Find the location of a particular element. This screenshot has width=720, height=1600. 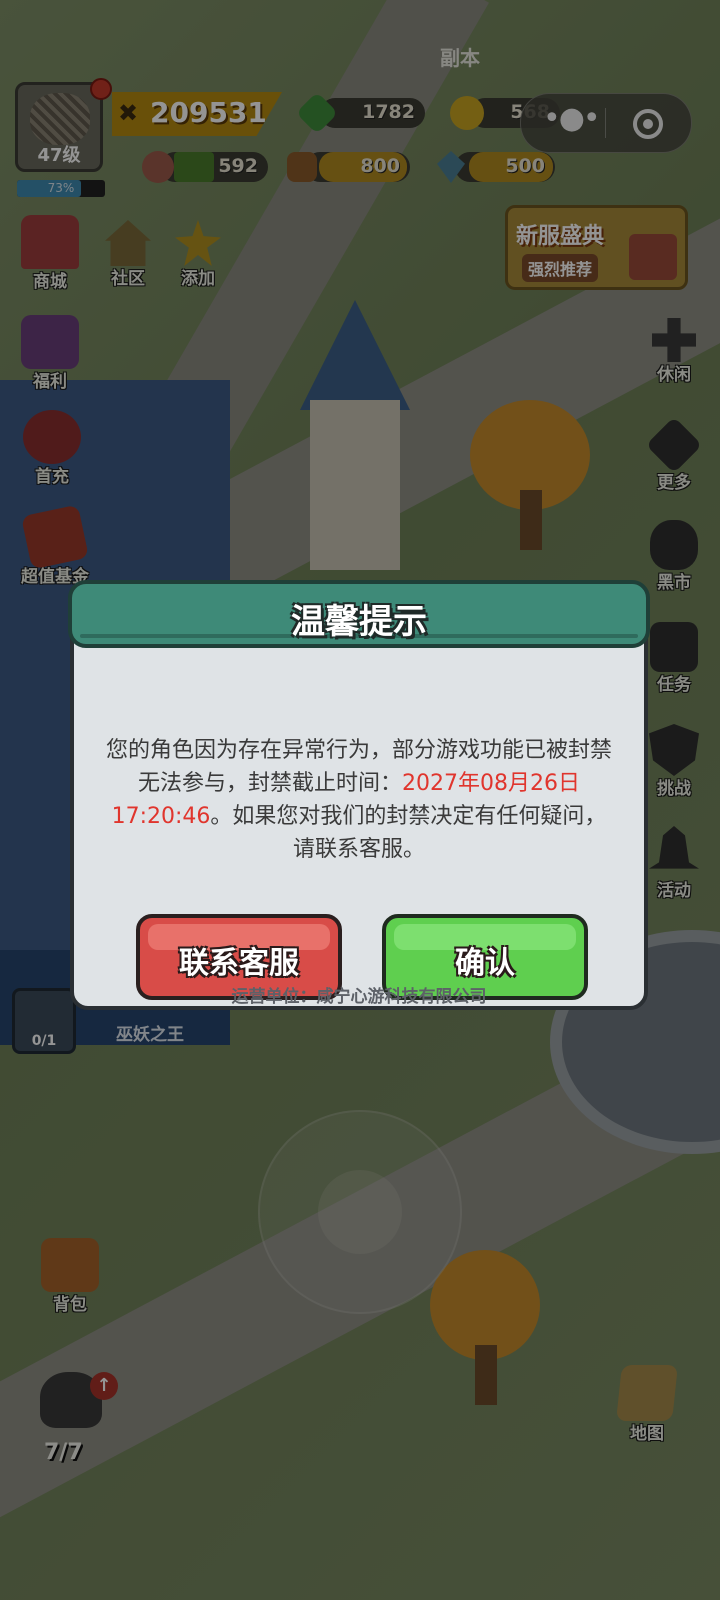

operator-info: 运营单位：咸宁心游科技有限公司 is located at coordinates (359, 997).